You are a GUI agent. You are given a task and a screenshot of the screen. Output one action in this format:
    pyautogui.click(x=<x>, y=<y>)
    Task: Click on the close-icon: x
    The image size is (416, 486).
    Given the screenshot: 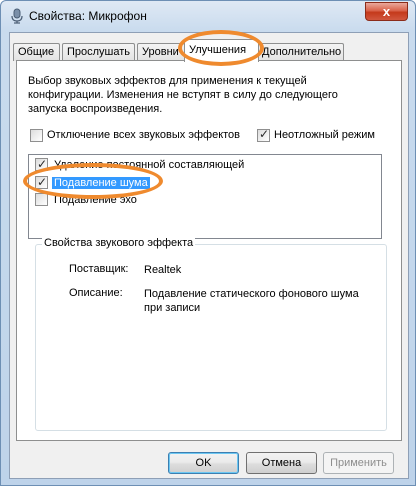 What is the action you would take?
    pyautogui.click(x=386, y=11)
    